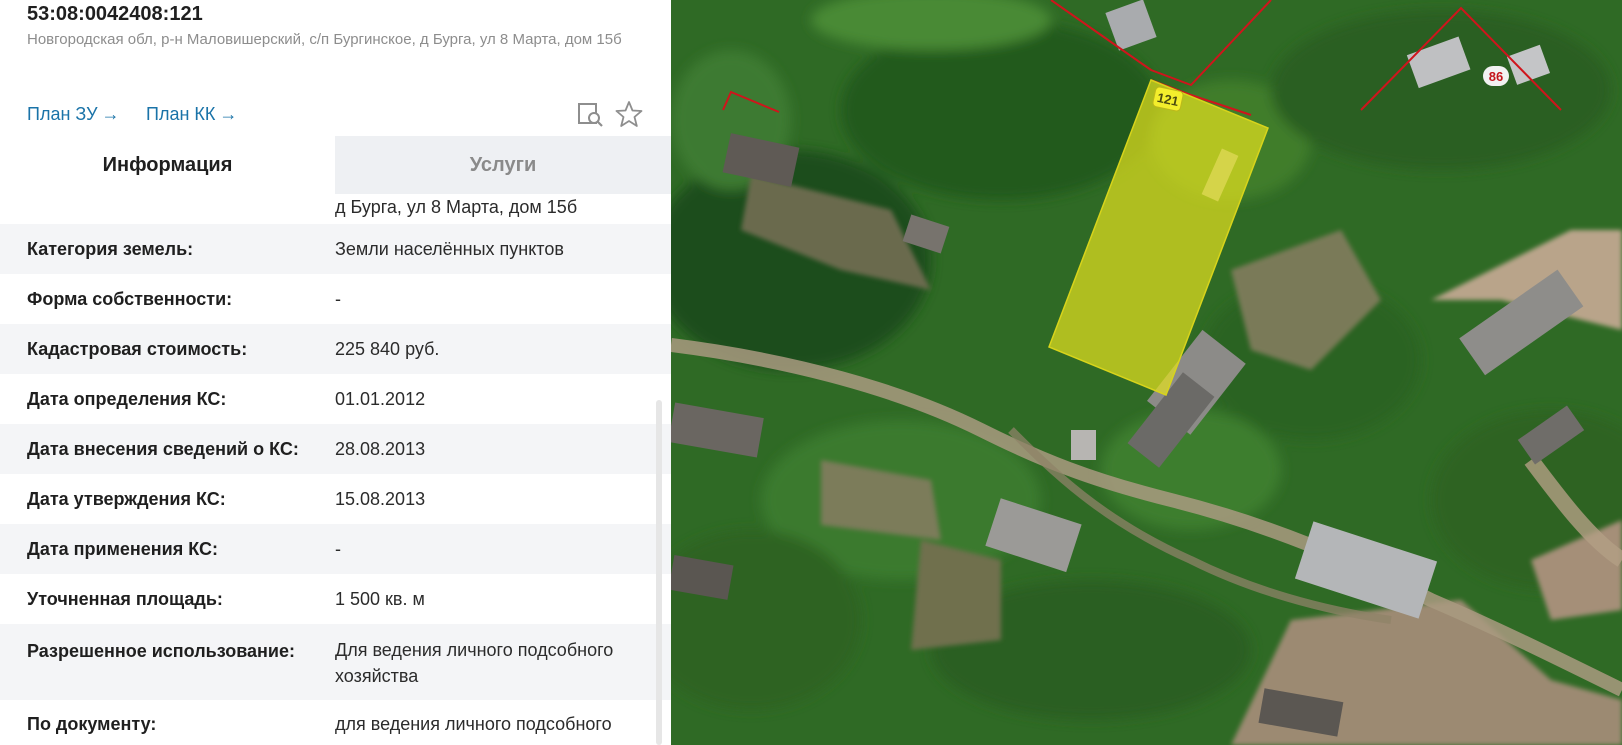 This screenshot has width=1622, height=745. I want to click on row-value: Для ведения личного подсобного хозяйства, so click(474, 663).